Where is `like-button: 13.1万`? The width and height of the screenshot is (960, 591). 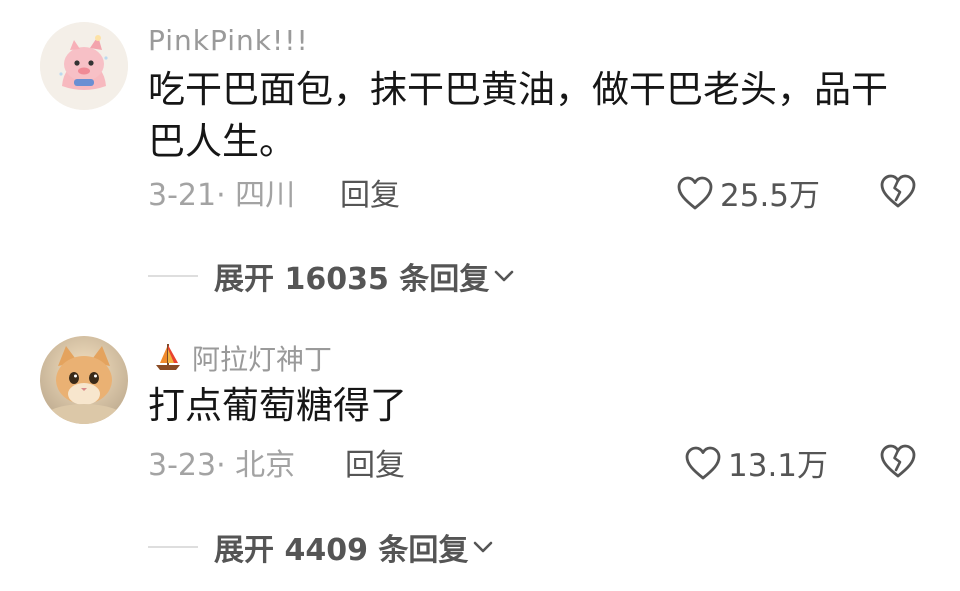 like-button: 13.1万 is located at coordinates (756, 462).